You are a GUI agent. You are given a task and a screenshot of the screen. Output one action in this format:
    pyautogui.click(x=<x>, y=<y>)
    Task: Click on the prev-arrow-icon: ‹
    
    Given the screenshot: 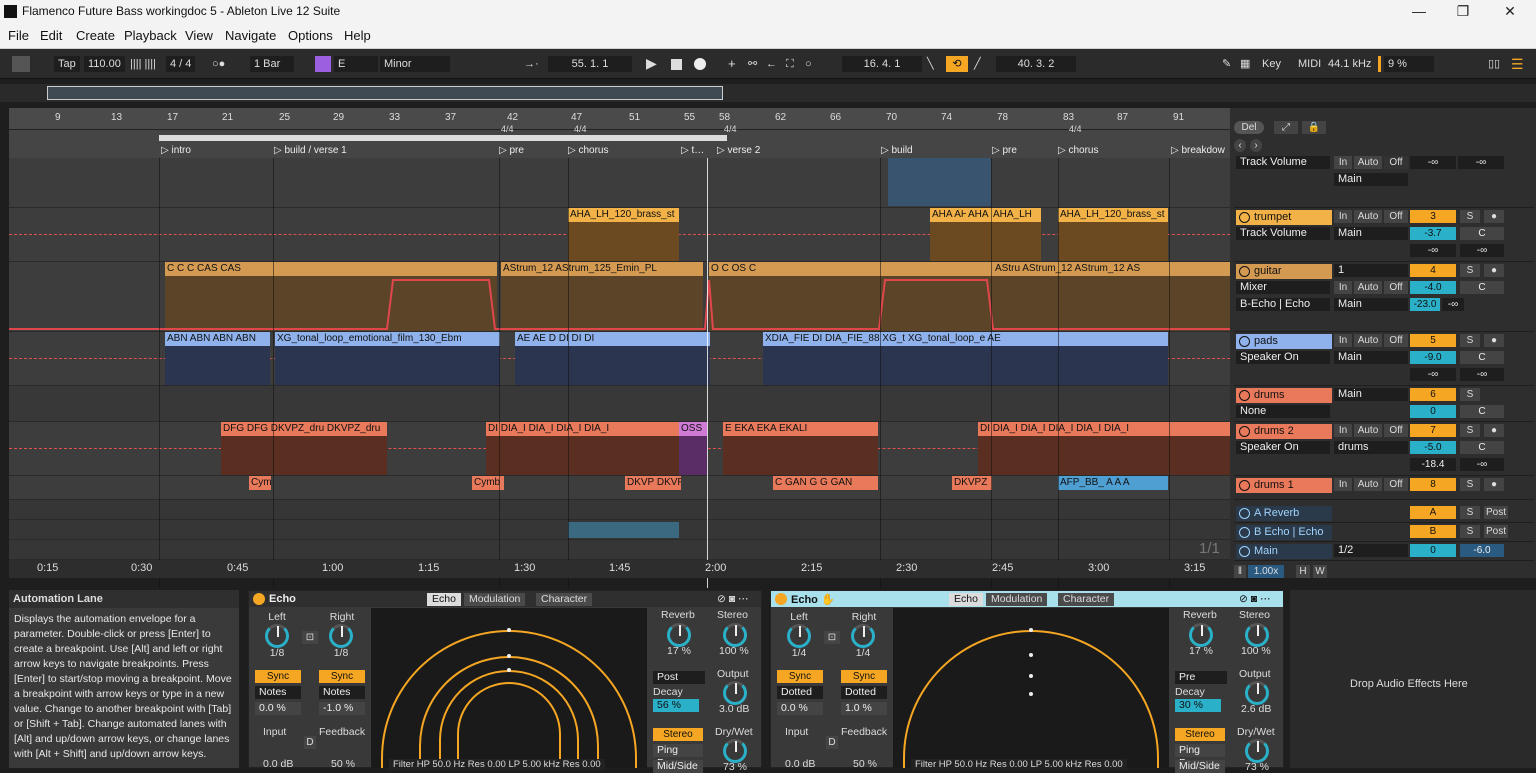 What is the action you would take?
    pyautogui.click(x=1240, y=145)
    